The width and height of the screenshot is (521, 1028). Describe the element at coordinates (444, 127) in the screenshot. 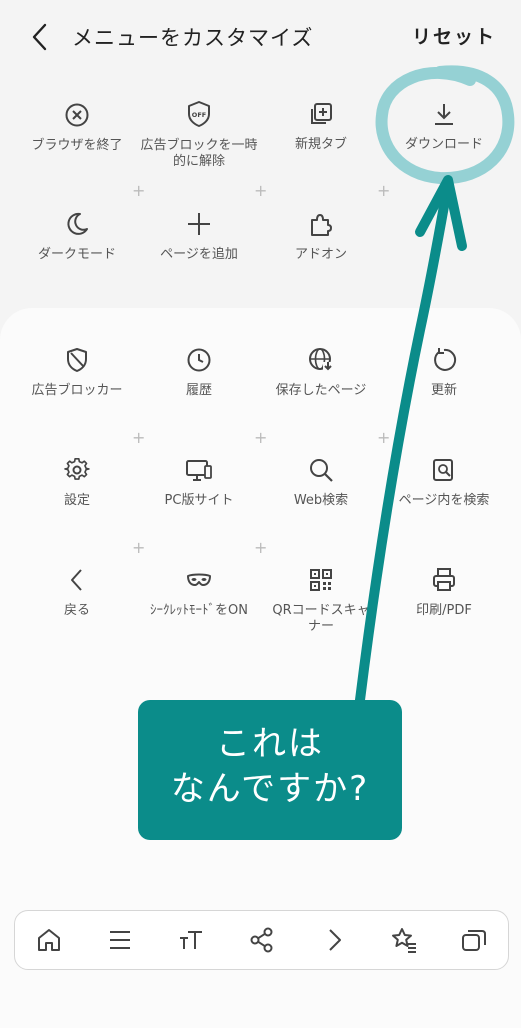

I see `menu-item-download: ダウンロード` at that location.